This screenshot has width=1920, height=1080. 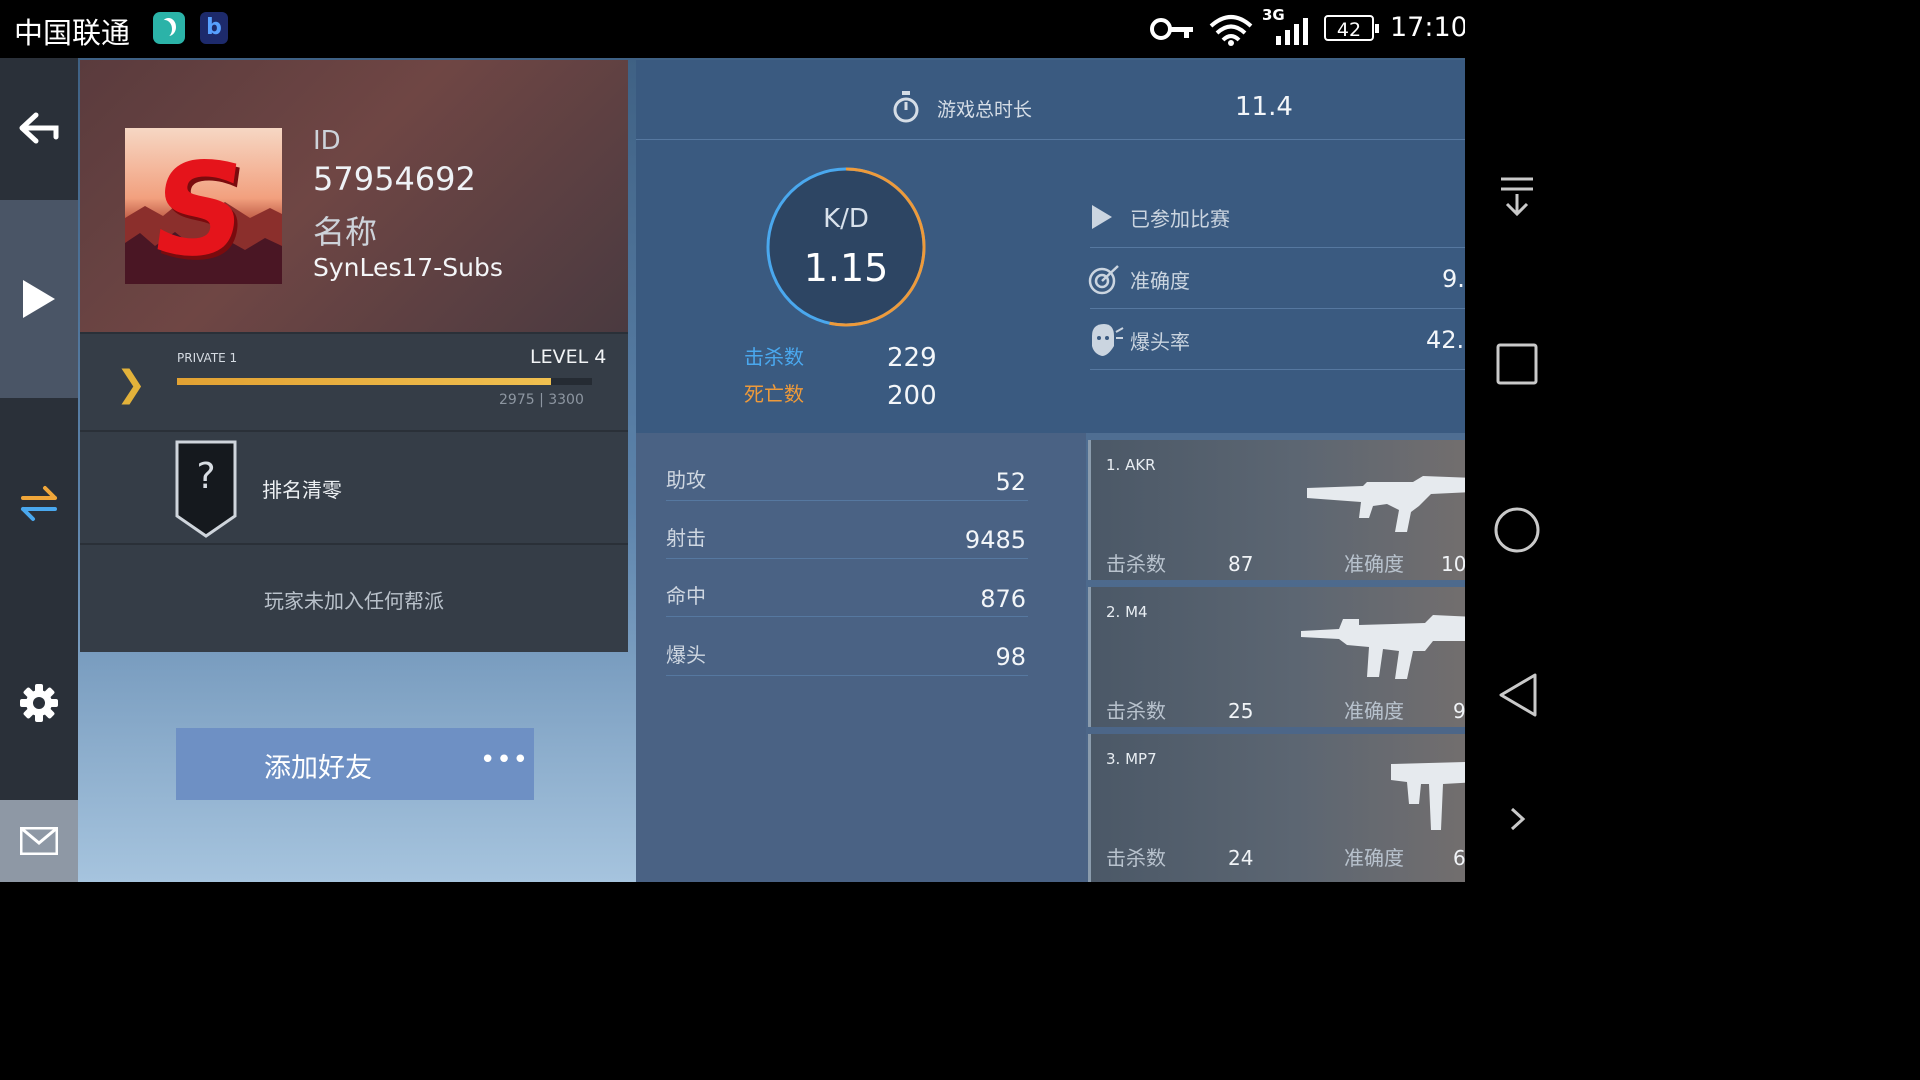 I want to click on xp-value: 2975 | 3300, so click(x=541, y=400).